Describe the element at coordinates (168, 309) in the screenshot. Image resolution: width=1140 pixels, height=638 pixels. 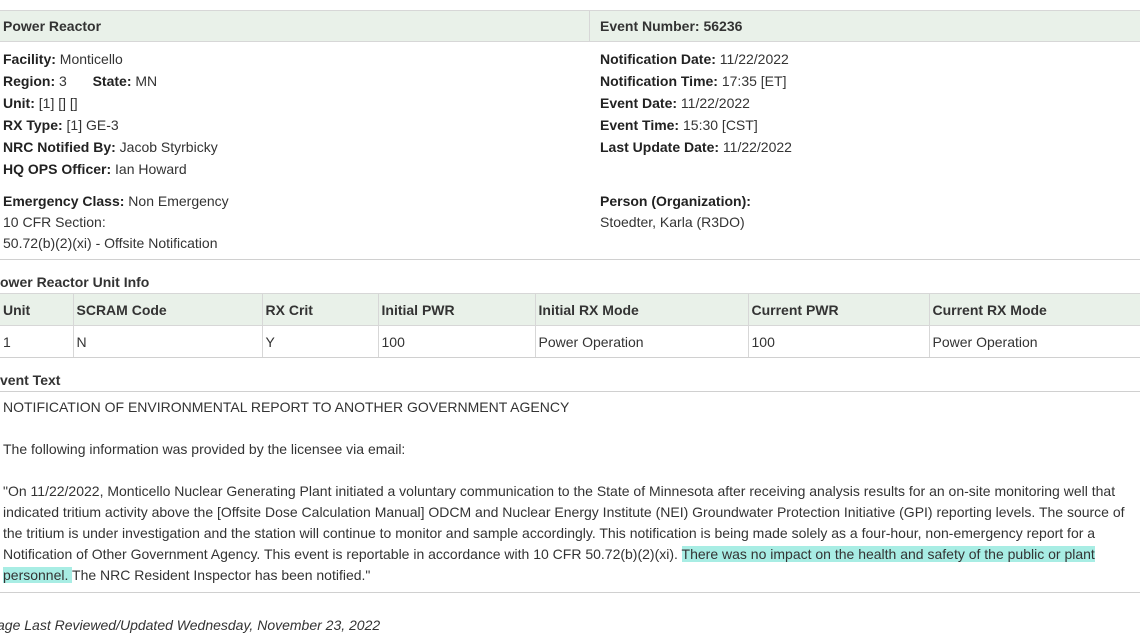
I see `column-header: SCRAM Code` at that location.